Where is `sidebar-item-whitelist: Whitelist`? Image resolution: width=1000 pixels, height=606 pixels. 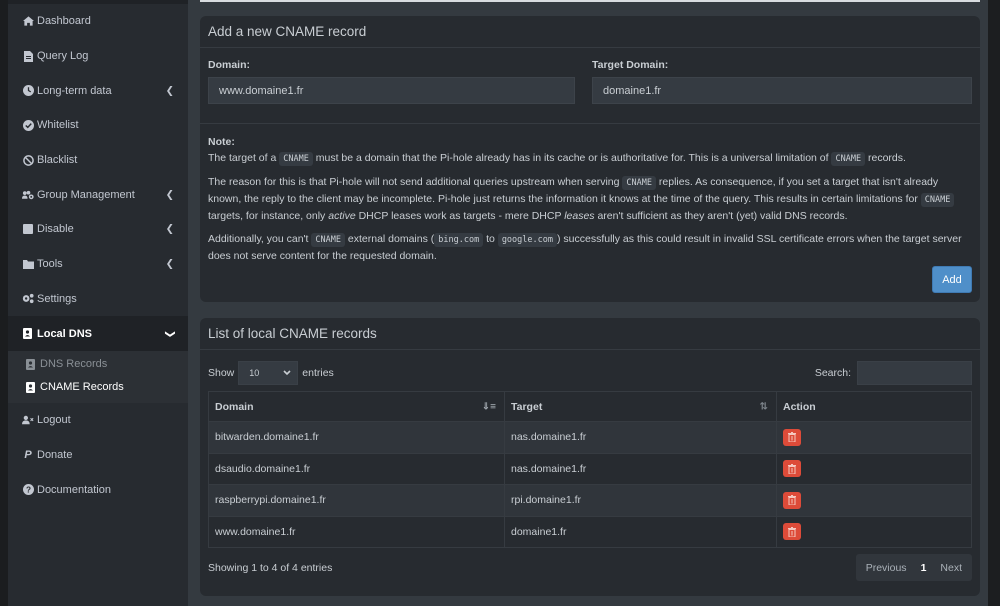 sidebar-item-whitelist: Whitelist is located at coordinates (98, 125).